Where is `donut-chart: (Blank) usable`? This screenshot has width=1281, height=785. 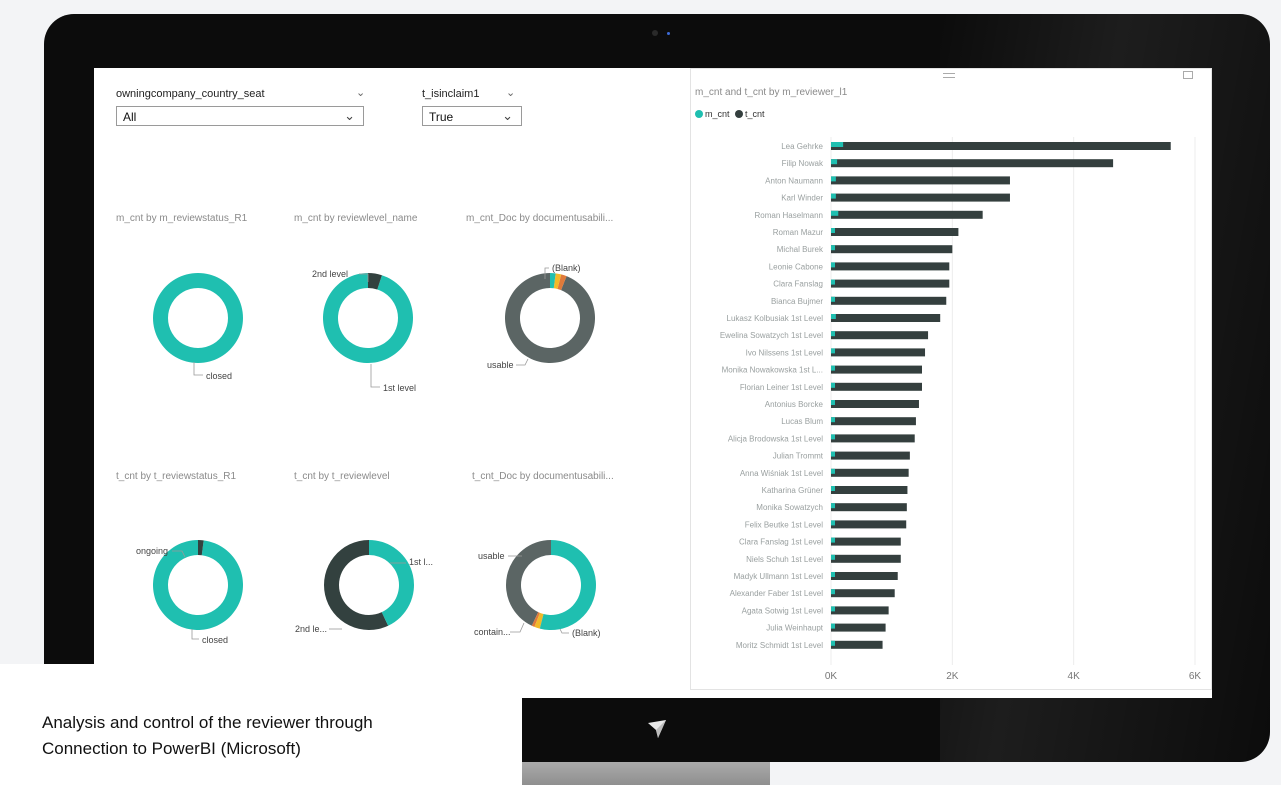 donut-chart: (Blank) usable is located at coordinates (551, 328).